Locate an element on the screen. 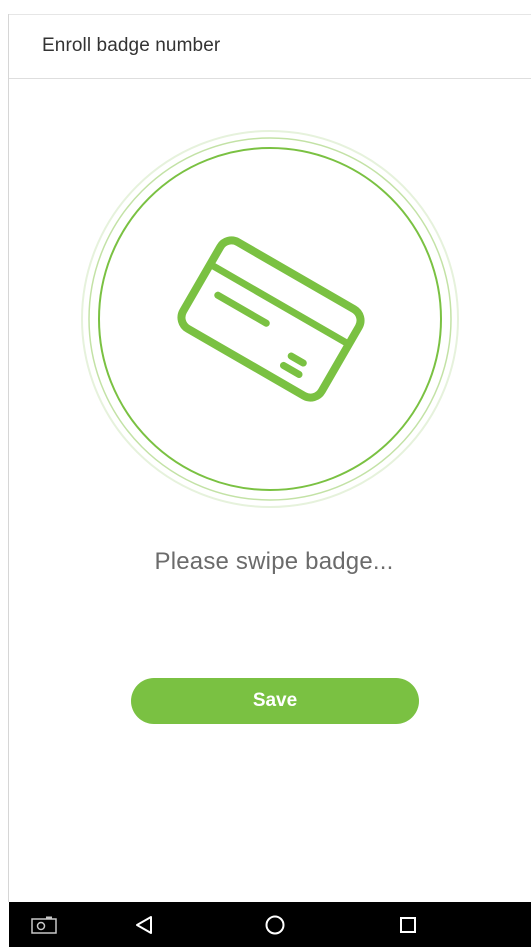 The height and width of the screenshot is (947, 531). save-button: Save is located at coordinates (275, 701).